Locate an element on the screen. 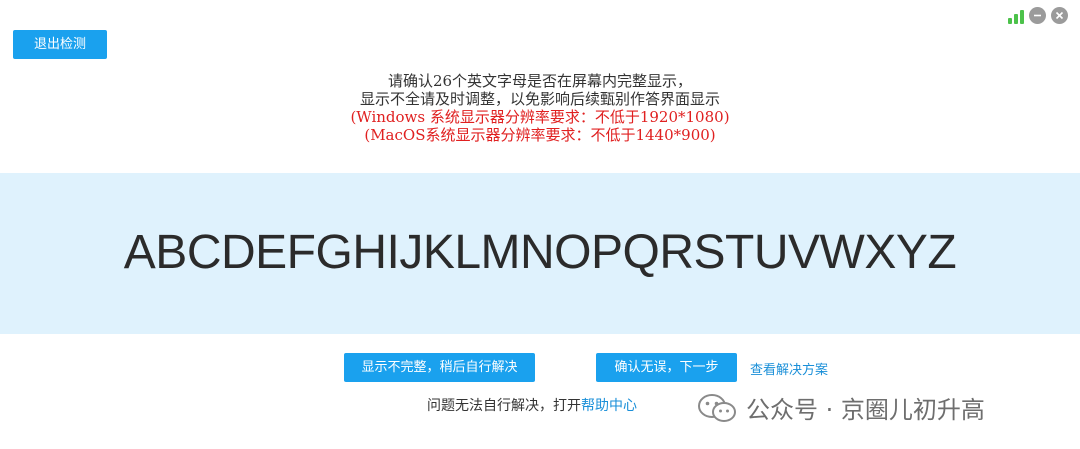 The image size is (1080, 449). exit-detection-button: 退出检测 is located at coordinates (60, 44).